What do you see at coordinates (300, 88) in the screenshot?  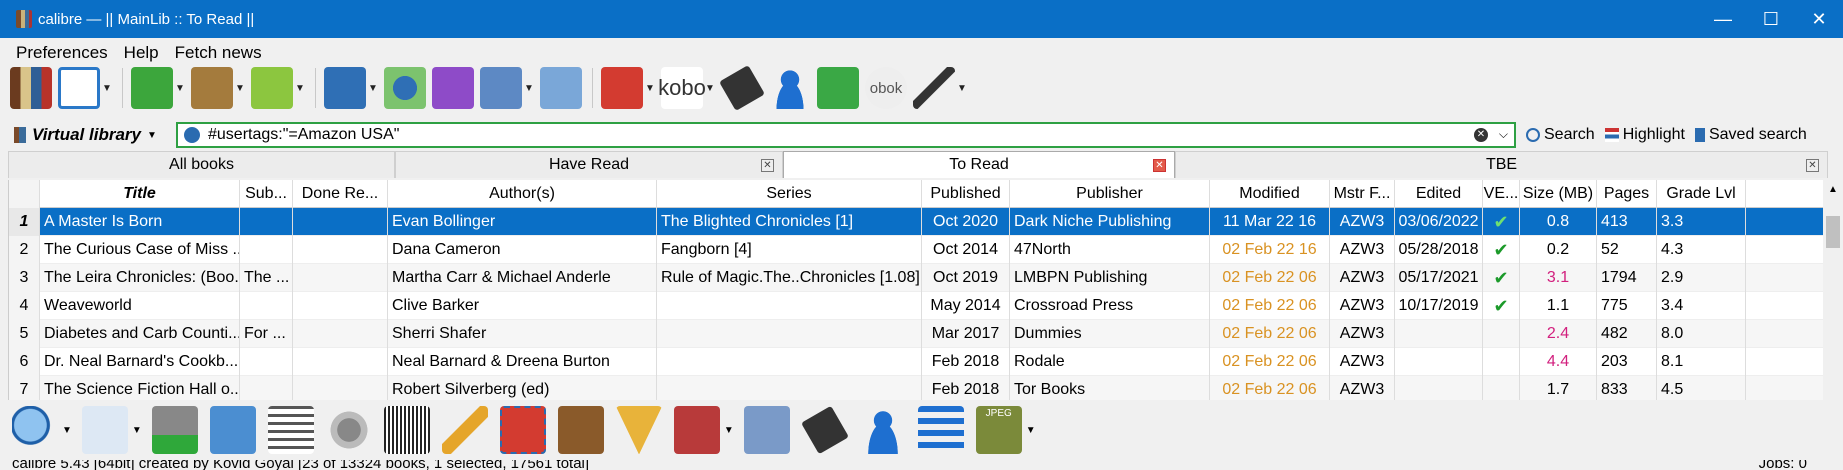 I see `view-dropdown-icon: ▼` at bounding box center [300, 88].